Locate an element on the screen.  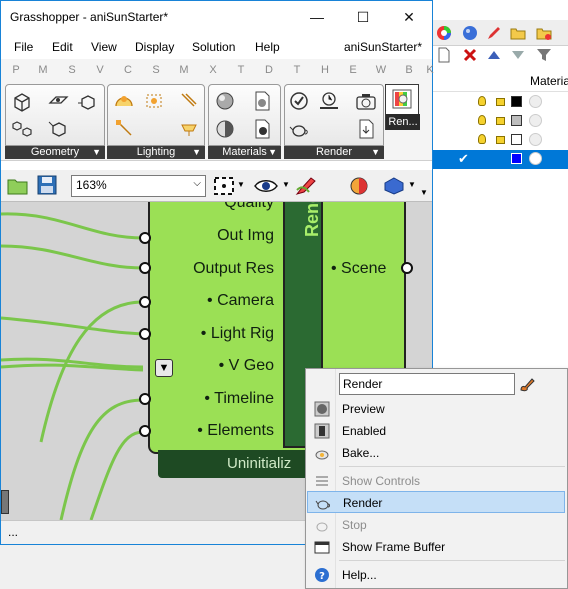
material-file-icon is located at coordinates (262, 129).